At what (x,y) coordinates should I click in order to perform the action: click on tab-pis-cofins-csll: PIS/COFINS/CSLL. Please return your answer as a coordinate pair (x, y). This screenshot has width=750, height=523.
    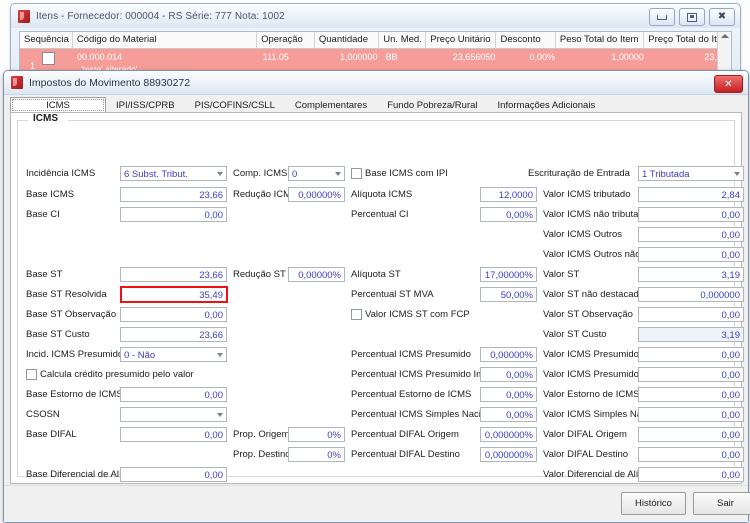
    Looking at the image, I should click on (235, 105).